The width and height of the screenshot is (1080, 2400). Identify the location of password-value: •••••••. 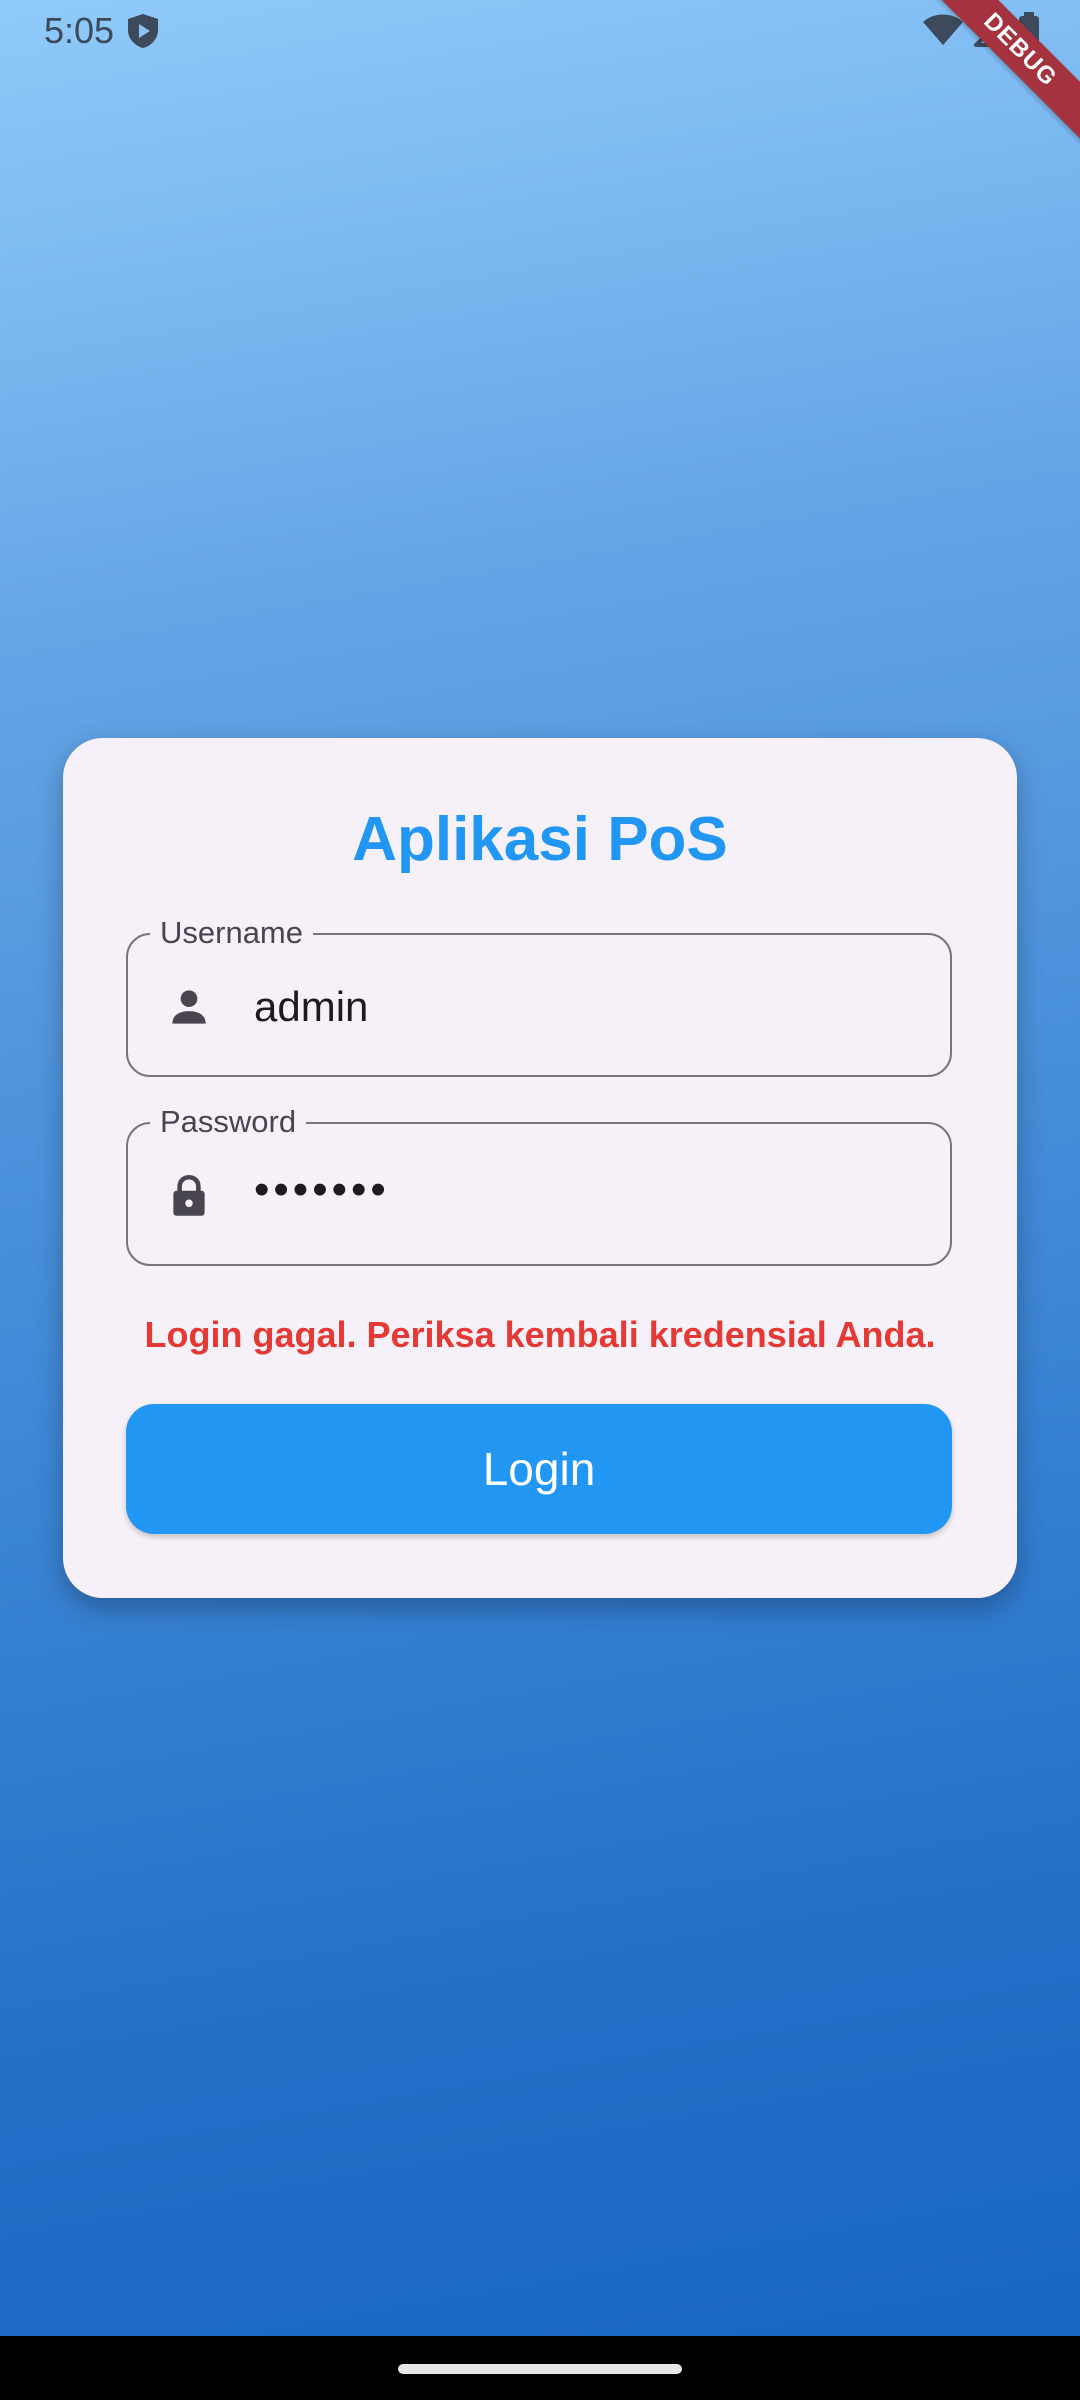
(322, 1189).